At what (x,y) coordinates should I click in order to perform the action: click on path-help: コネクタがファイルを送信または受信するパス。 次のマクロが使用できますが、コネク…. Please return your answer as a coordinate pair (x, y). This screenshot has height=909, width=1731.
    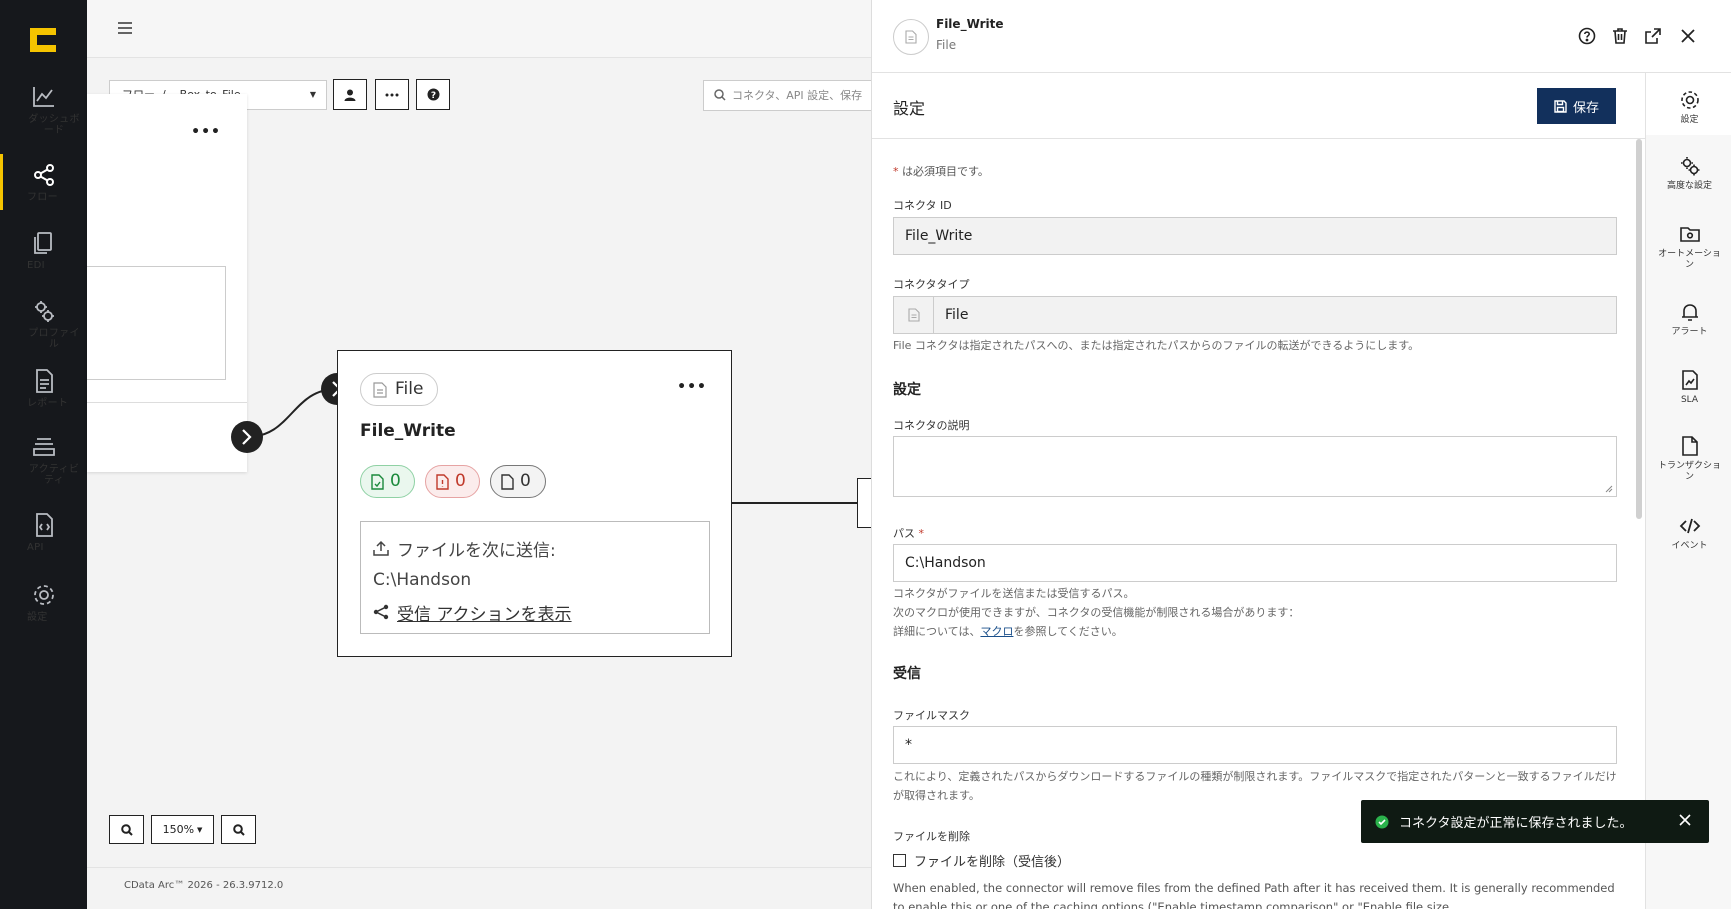
    Looking at the image, I should click on (1096, 612).